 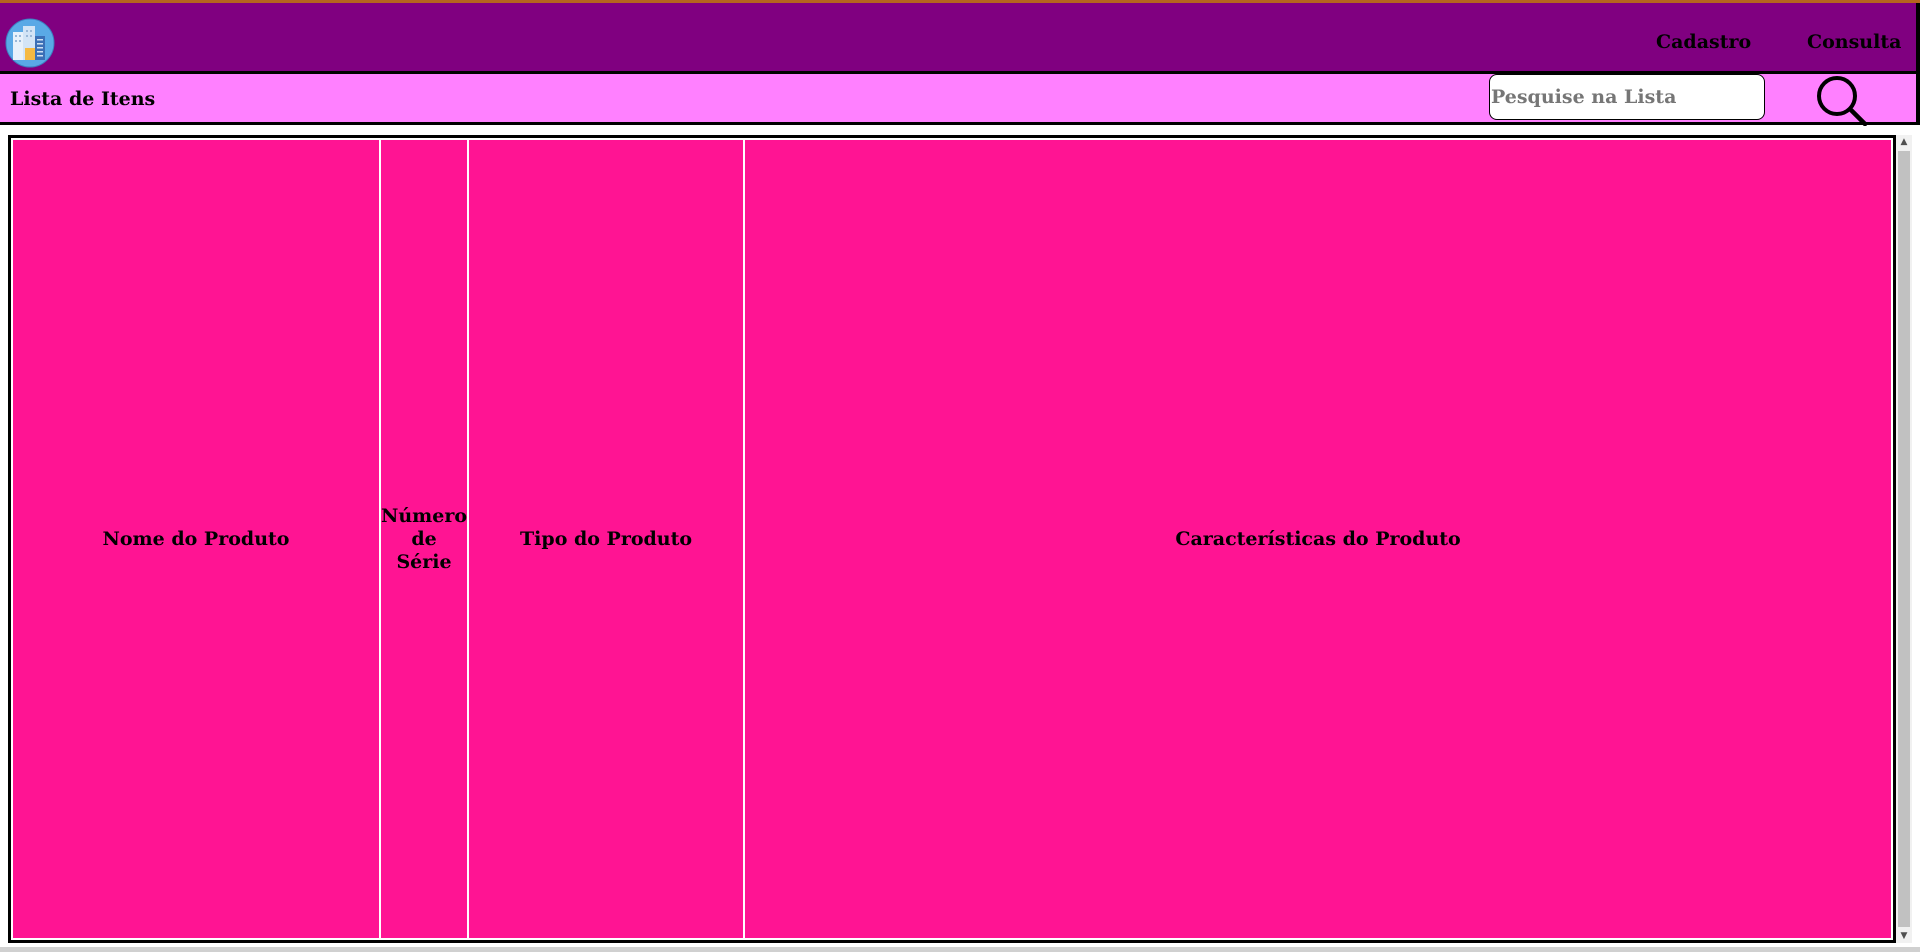 I want to click on column-header-numero-serie: Número de Série, so click(x=424, y=539).